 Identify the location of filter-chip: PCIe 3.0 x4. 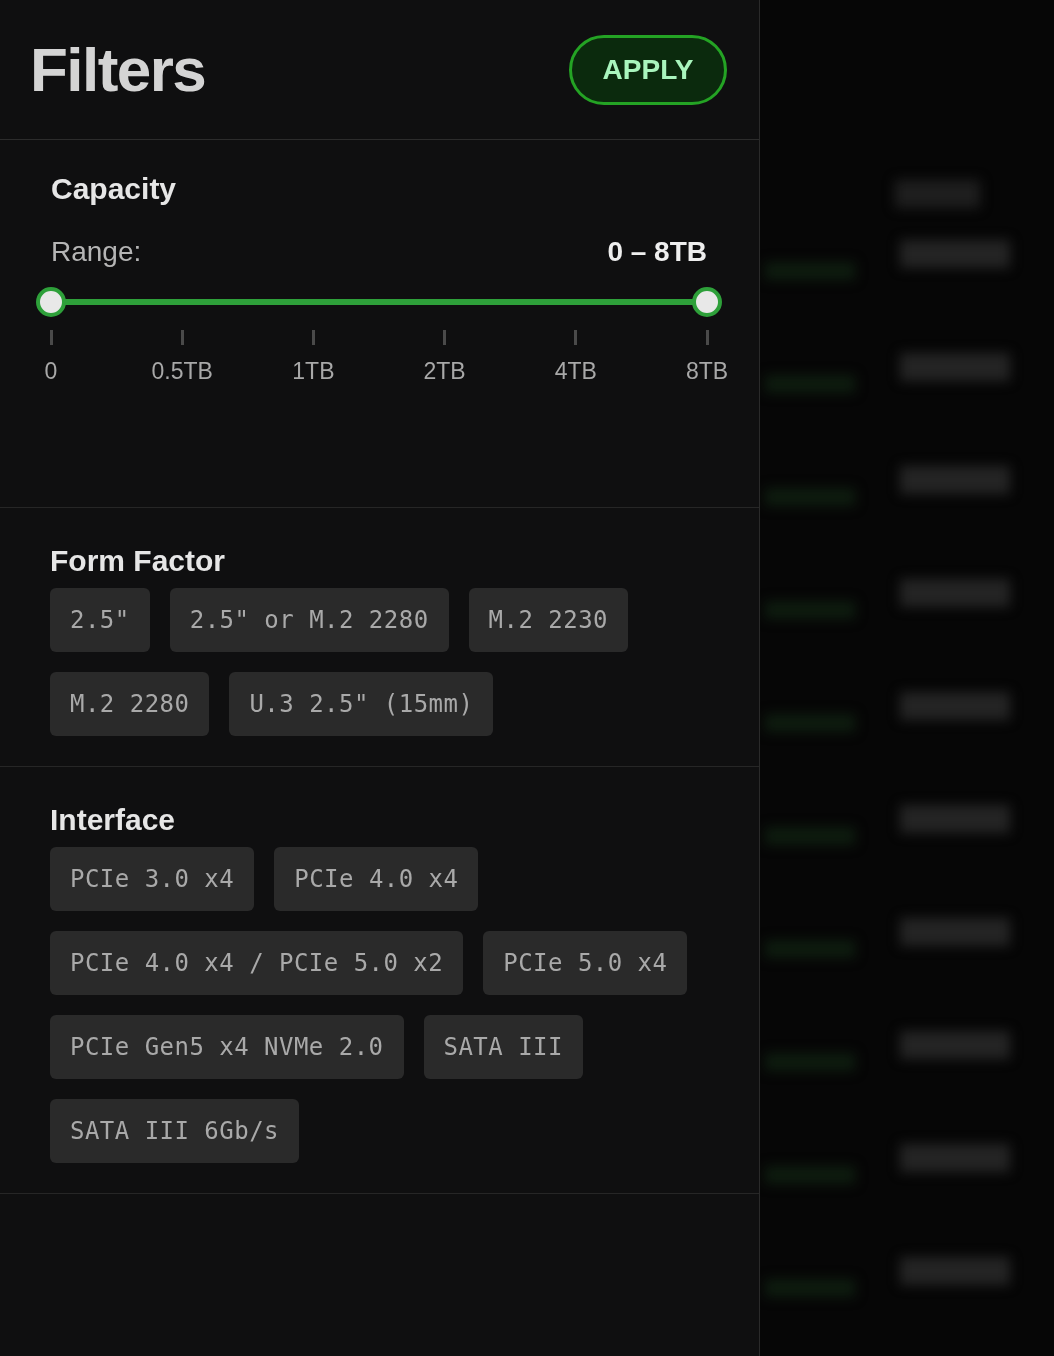
(152, 879).